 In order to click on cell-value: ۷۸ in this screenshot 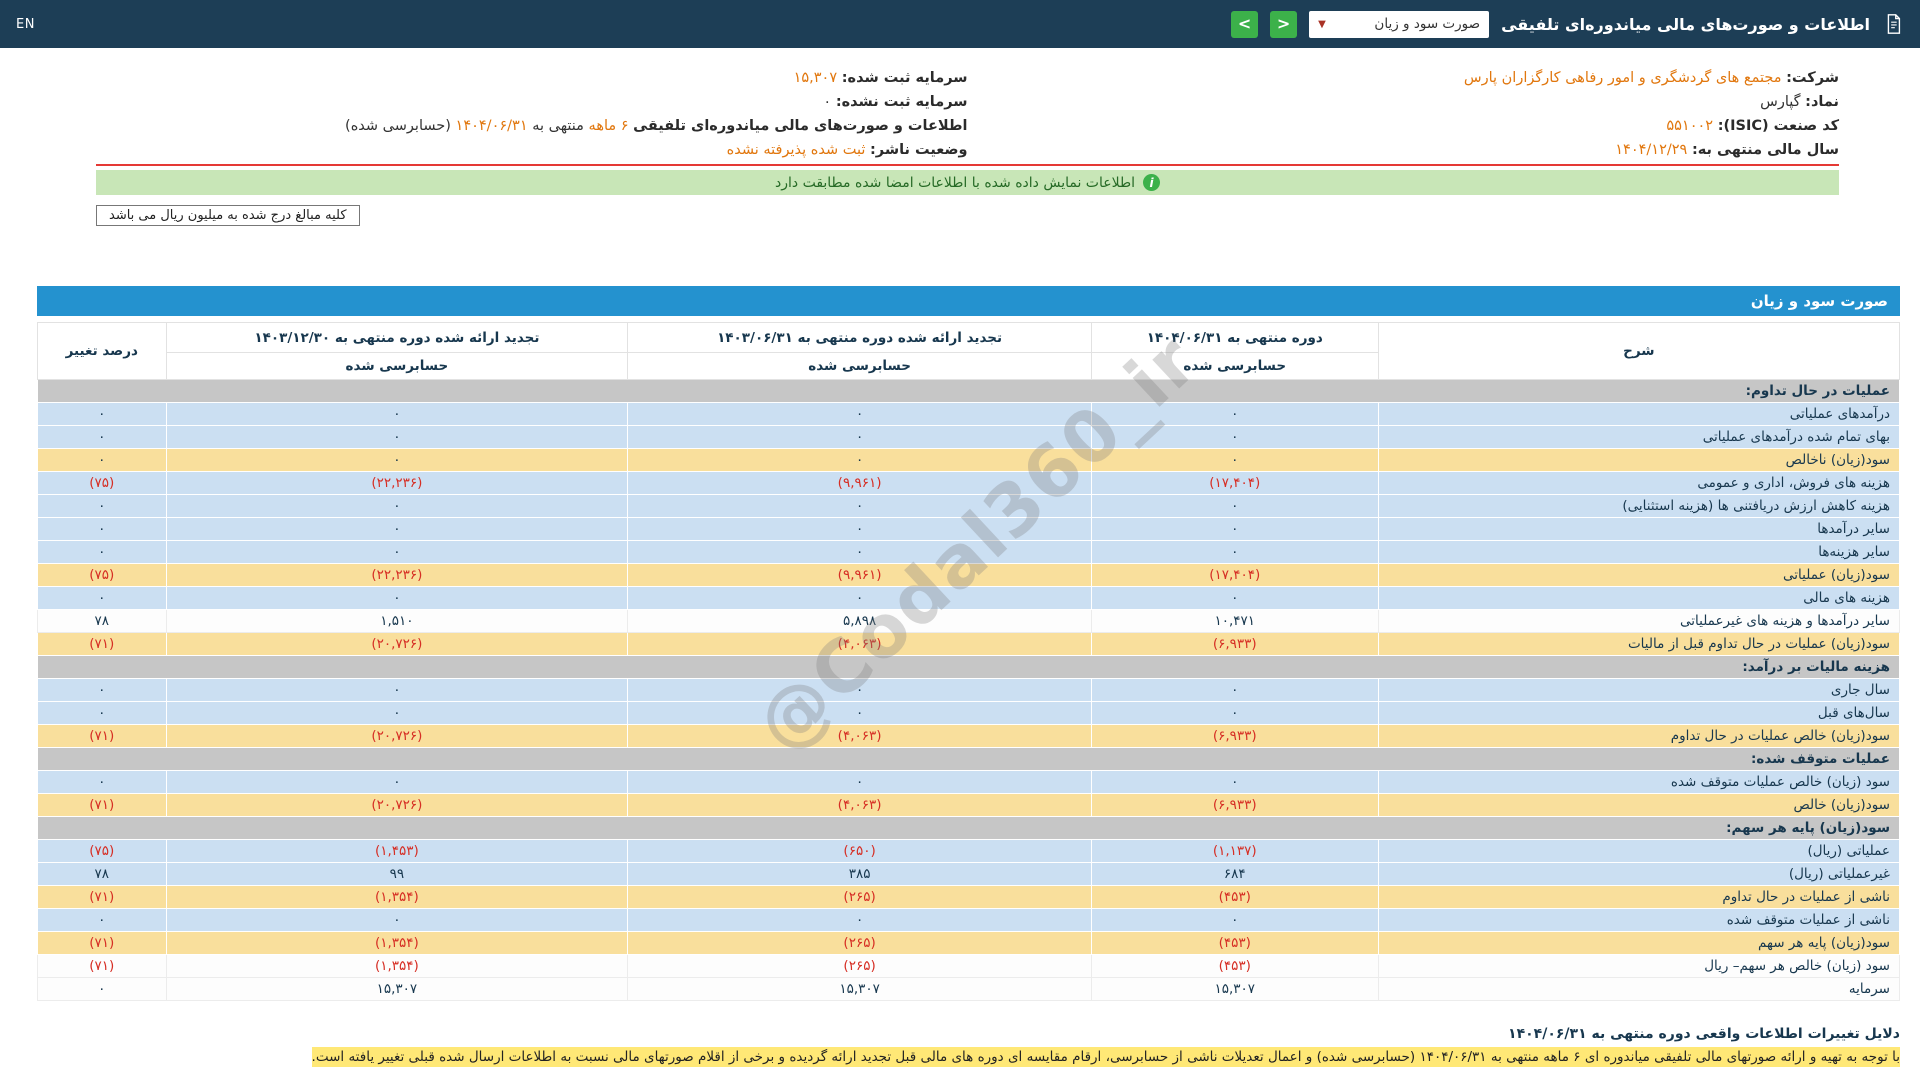, I will do `click(102, 621)`.